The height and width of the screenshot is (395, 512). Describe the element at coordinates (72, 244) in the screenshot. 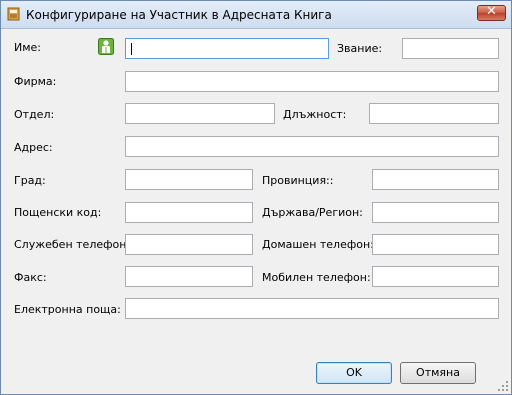

I see `work-phone-label: Служебен телефон:` at that location.